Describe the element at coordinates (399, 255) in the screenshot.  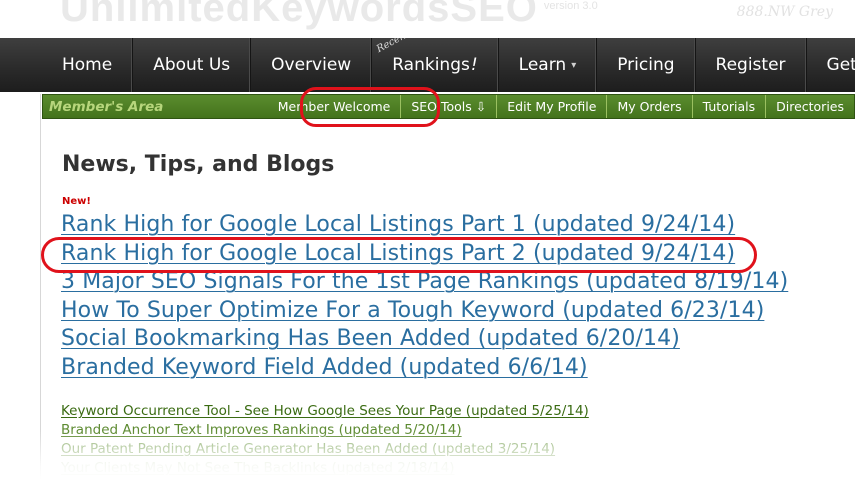
I see `highlight-ring-part-2-link` at that location.